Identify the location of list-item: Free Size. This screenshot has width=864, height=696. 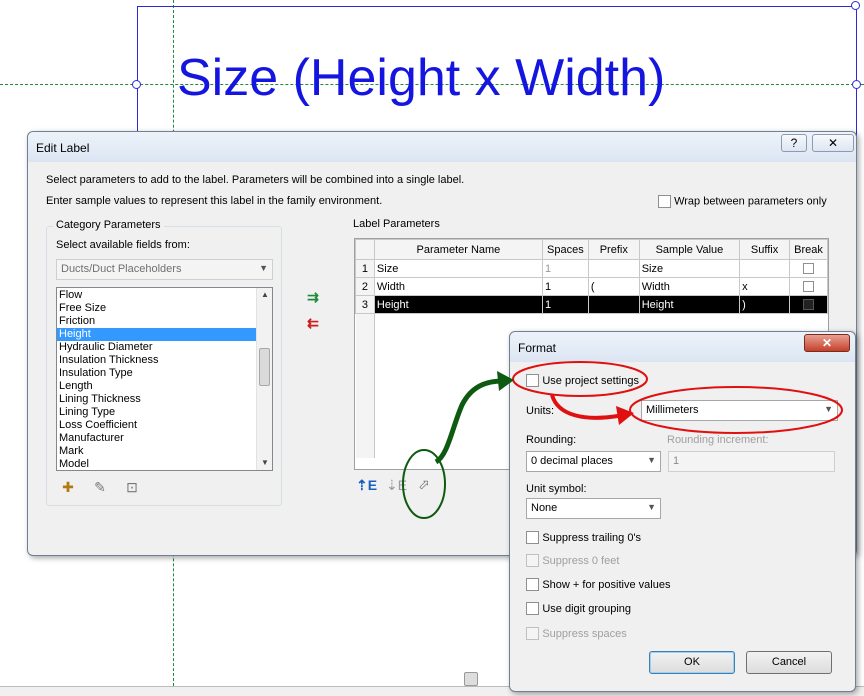
(164, 308).